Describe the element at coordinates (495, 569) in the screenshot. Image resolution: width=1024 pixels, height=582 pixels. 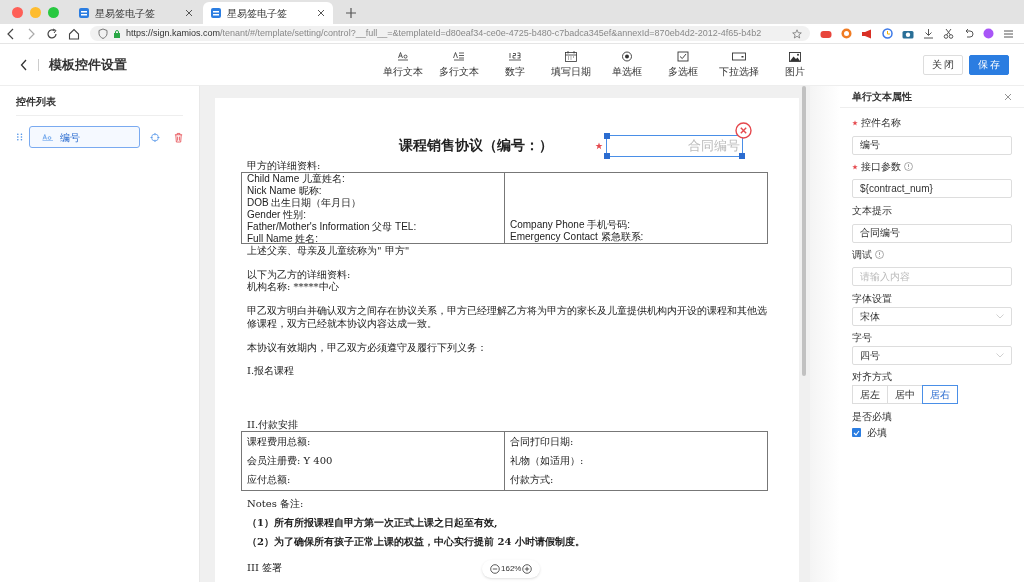
I see `zoom-out-icon` at that location.